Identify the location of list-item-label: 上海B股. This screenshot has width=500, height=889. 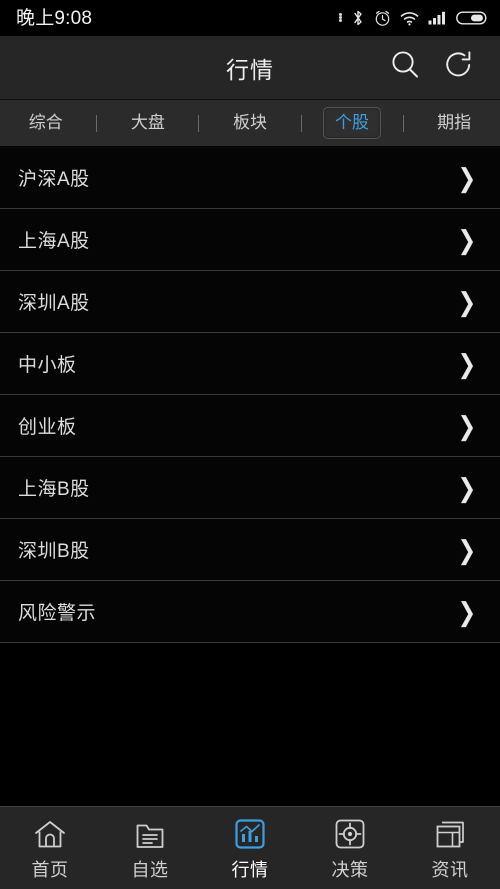
(54, 489).